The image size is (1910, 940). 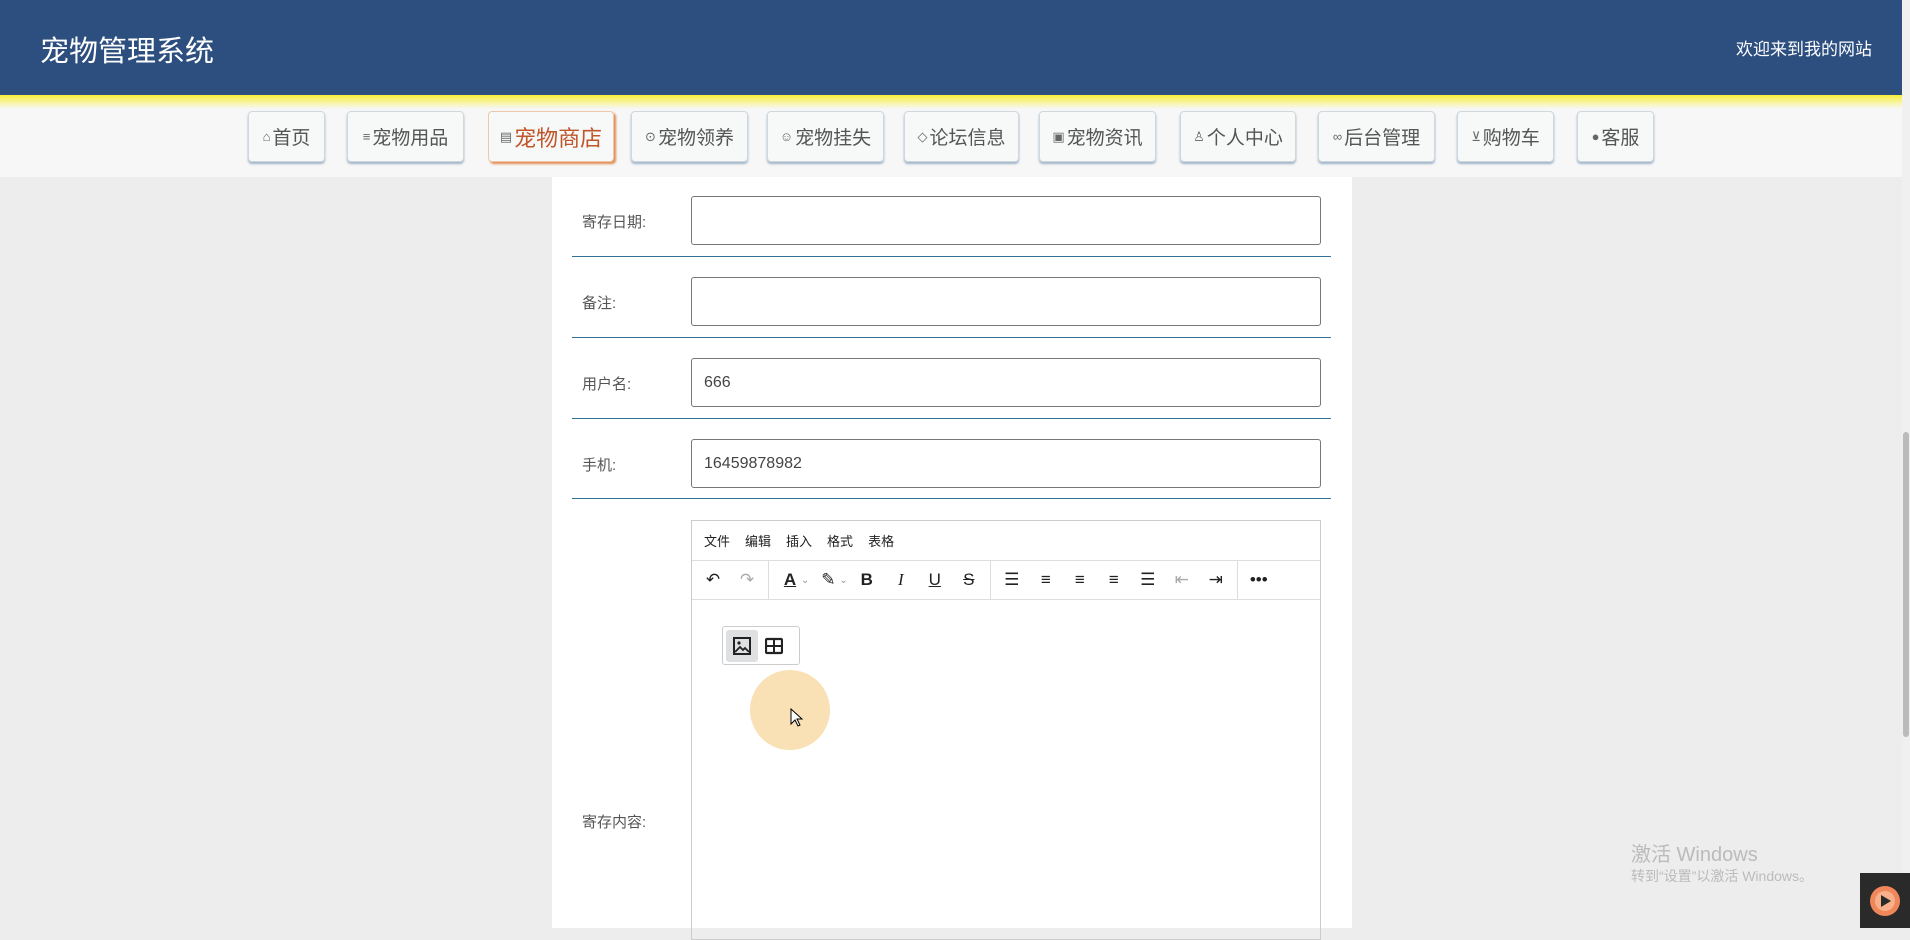 What do you see at coordinates (599, 465) in the screenshot?
I see `phone-label: 手机:` at bounding box center [599, 465].